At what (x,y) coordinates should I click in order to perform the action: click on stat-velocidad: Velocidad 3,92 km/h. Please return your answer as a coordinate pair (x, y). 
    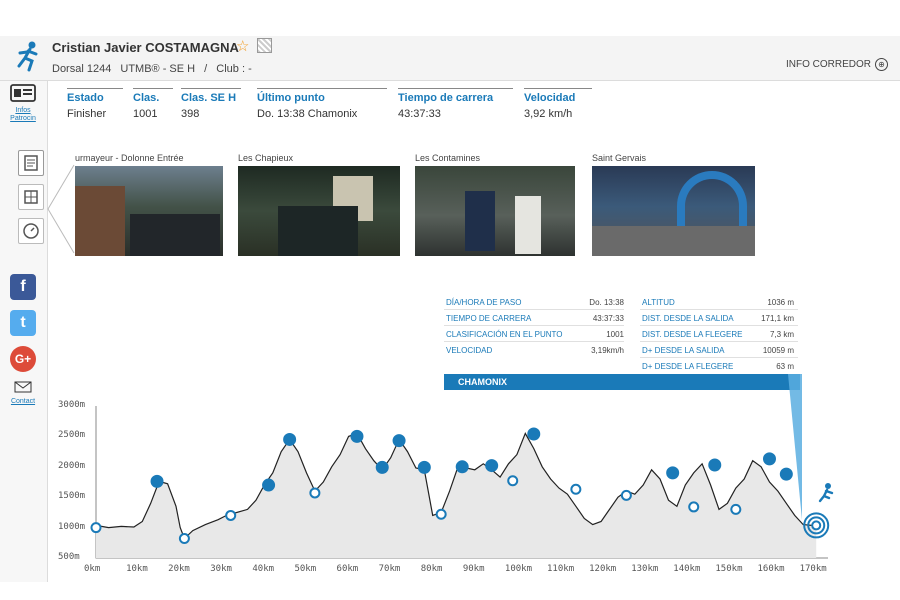
    Looking at the image, I should click on (558, 104).